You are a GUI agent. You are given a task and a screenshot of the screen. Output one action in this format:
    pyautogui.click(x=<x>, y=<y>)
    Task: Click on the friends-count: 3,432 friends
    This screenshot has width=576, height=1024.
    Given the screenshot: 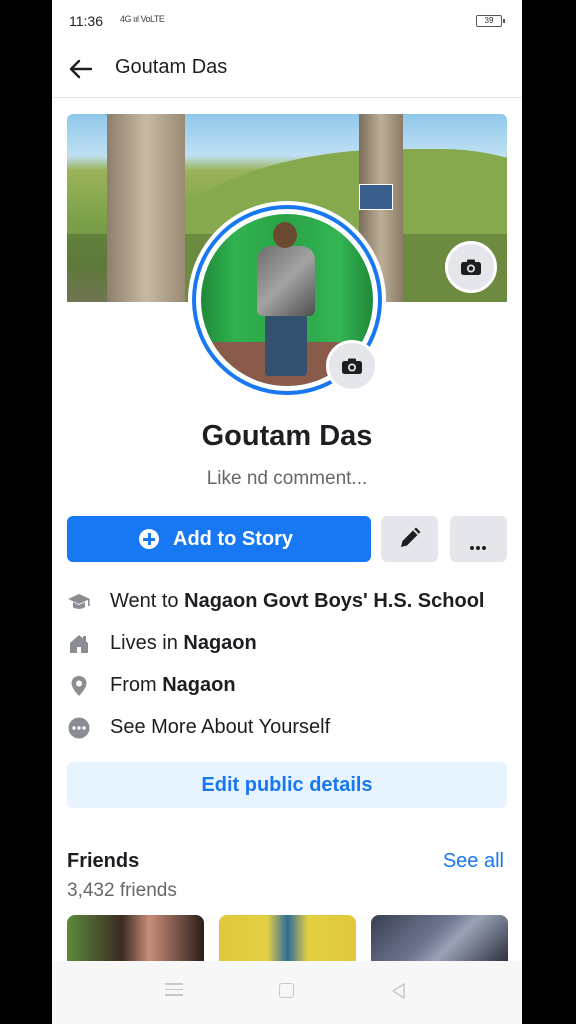 What is the action you would take?
    pyautogui.click(x=122, y=890)
    